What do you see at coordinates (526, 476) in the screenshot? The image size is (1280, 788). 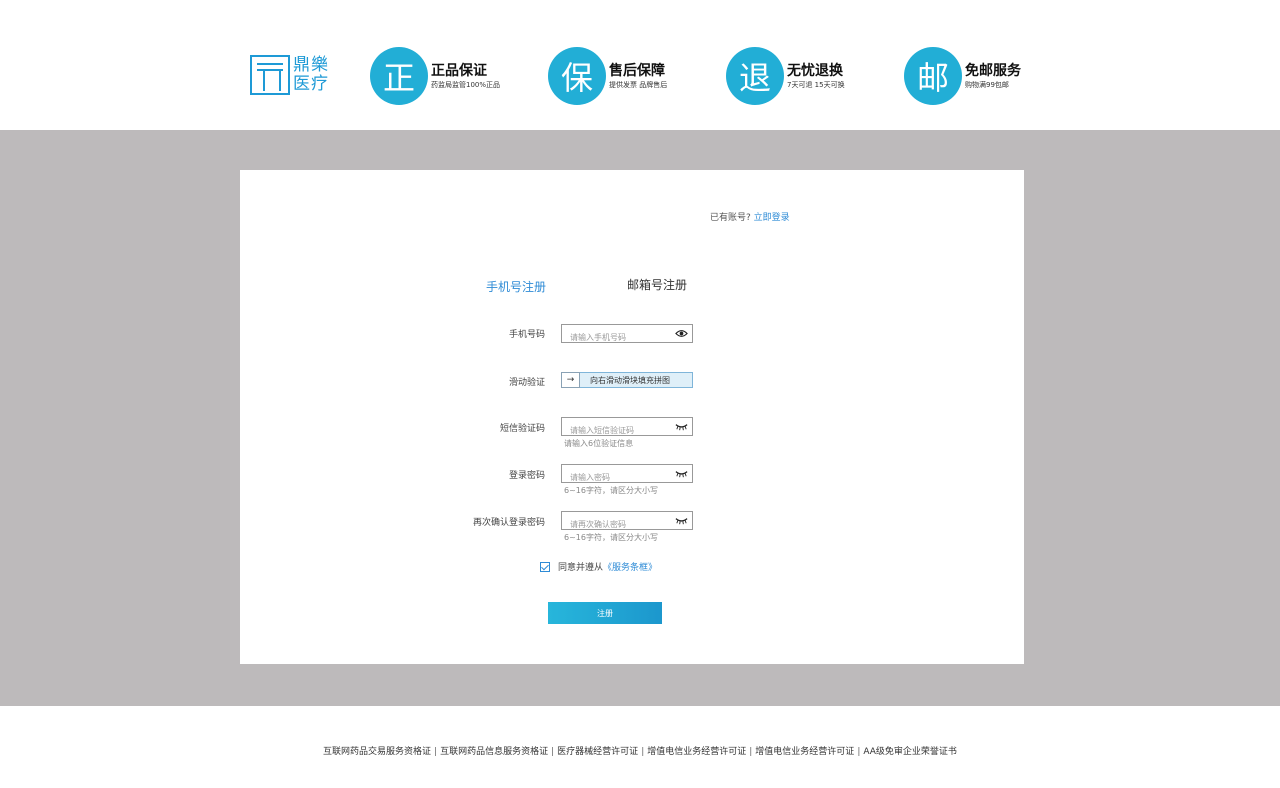 I see `password-label: 登录密码` at bounding box center [526, 476].